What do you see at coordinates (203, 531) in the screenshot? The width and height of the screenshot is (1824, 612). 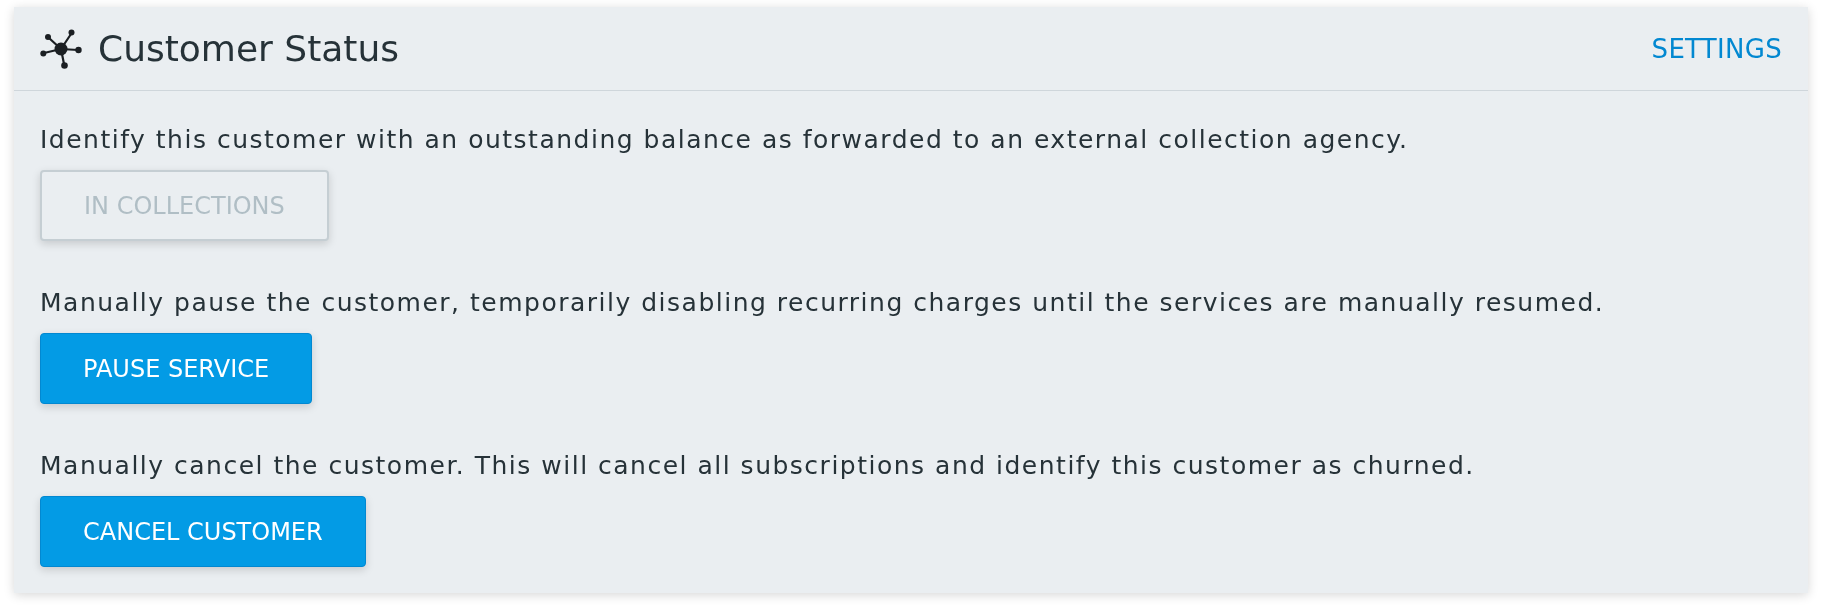 I see `action-button: CANCEL CUSTOMER` at bounding box center [203, 531].